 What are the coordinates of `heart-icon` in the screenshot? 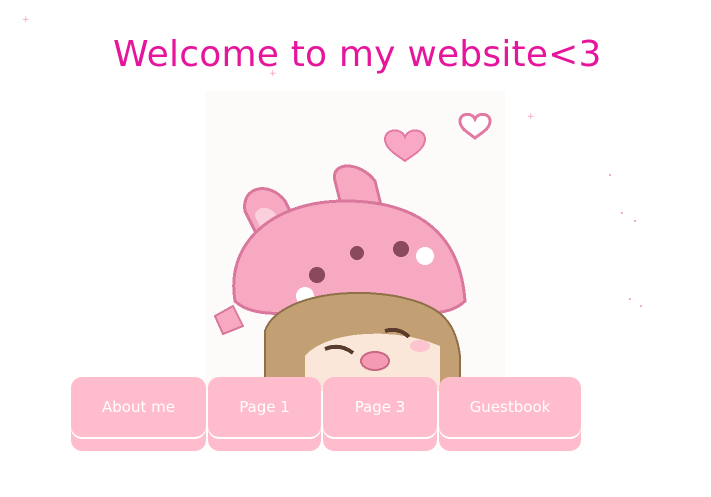 It's located at (405, 146).